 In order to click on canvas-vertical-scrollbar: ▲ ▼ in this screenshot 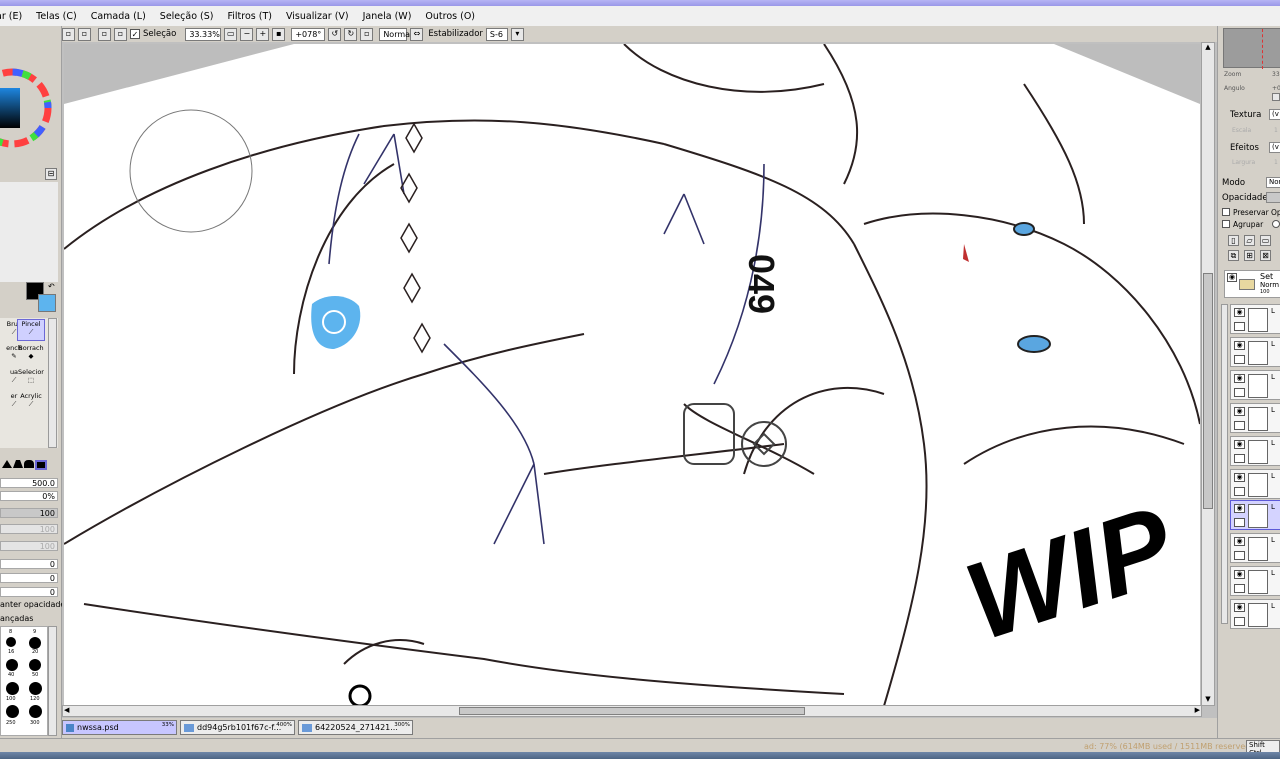, I will do `click(1208, 374)`.